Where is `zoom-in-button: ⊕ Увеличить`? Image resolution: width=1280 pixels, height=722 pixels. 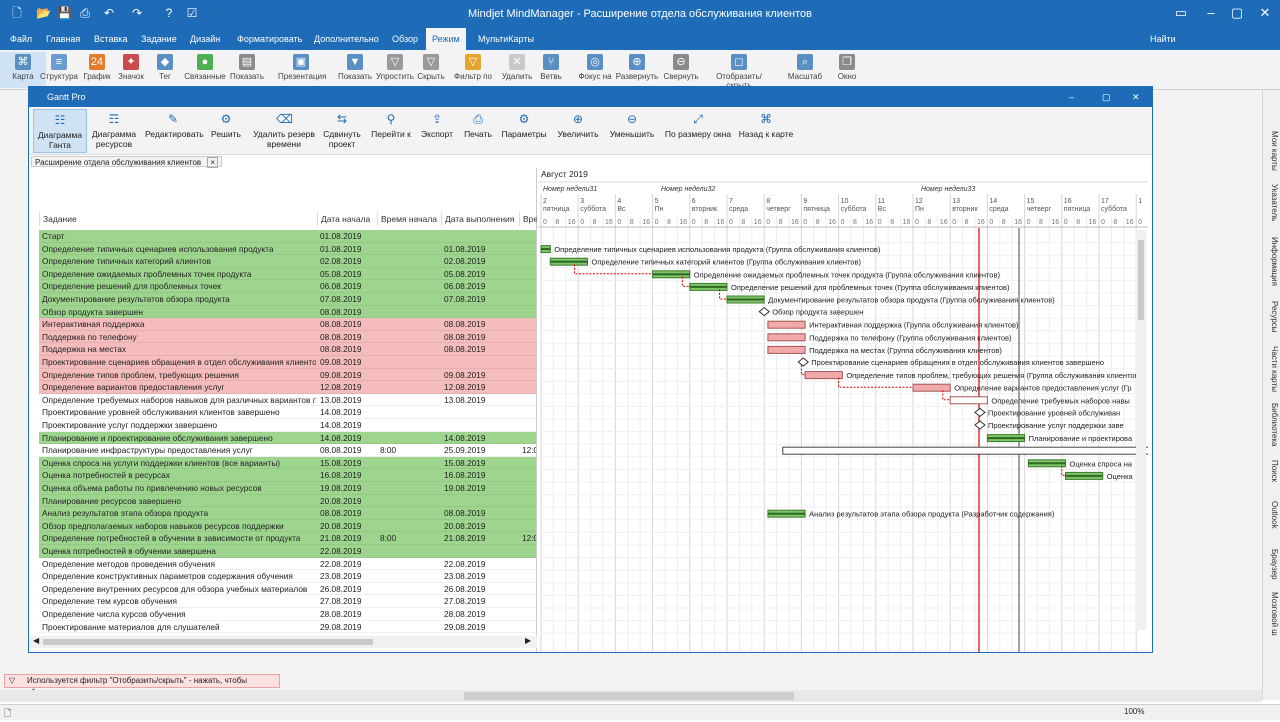 zoom-in-button: ⊕ Увеличить is located at coordinates (578, 131).